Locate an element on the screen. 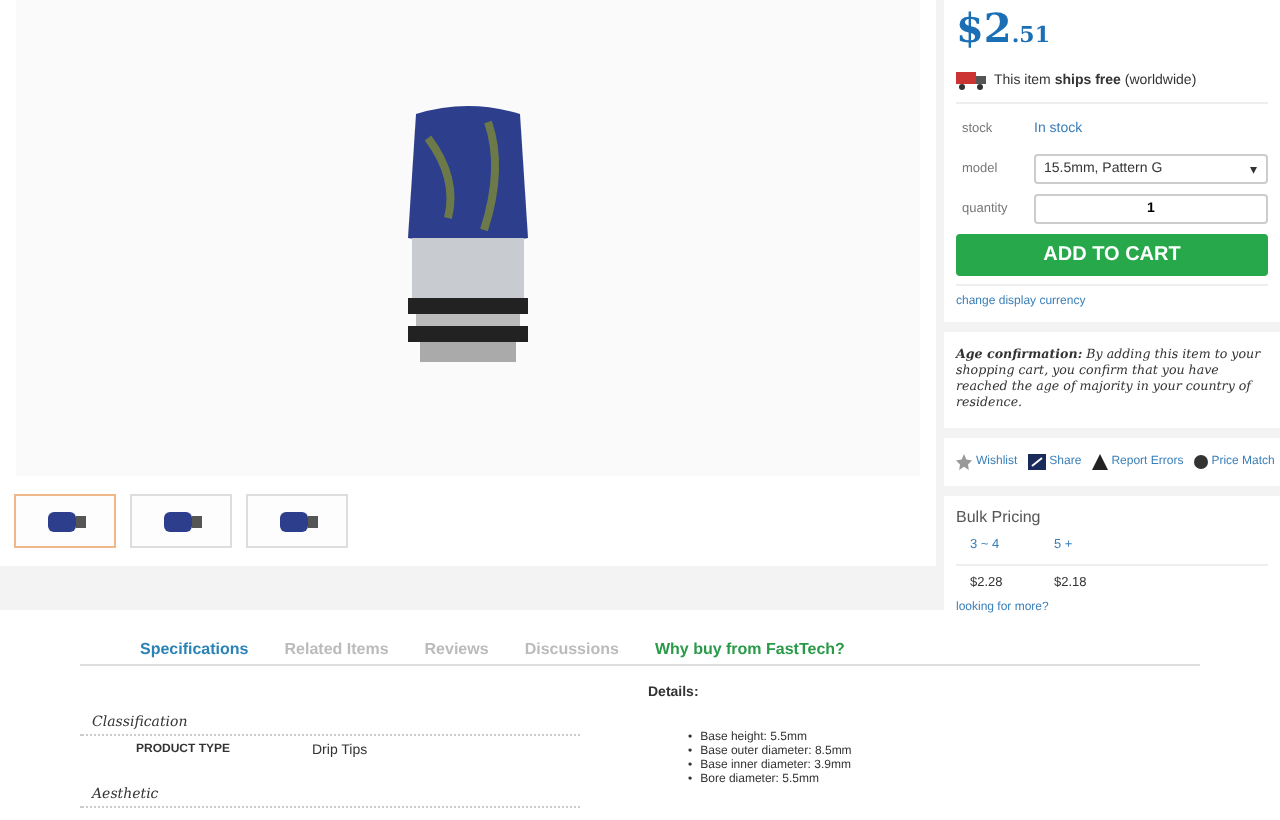 This screenshot has width=1280, height=820. warning-icon is located at coordinates (1099, 462).